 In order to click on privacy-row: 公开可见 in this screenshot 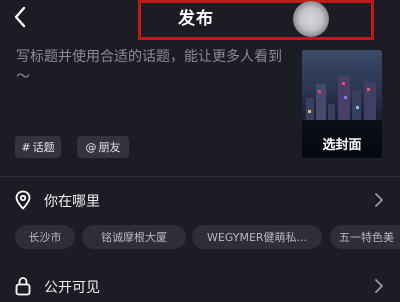, I will do `click(200, 286)`.